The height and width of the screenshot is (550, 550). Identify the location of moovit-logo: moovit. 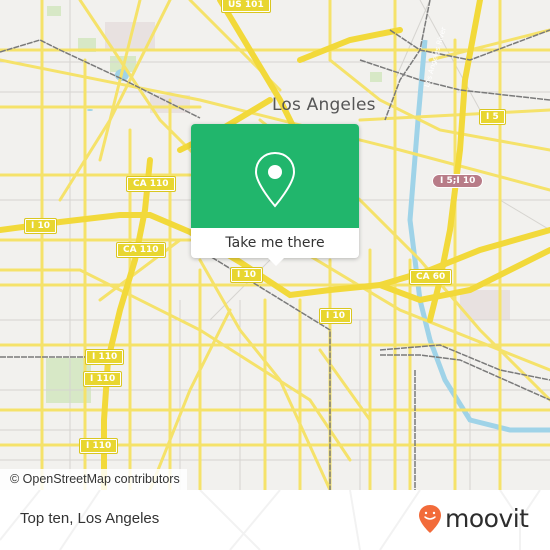
(473, 519).